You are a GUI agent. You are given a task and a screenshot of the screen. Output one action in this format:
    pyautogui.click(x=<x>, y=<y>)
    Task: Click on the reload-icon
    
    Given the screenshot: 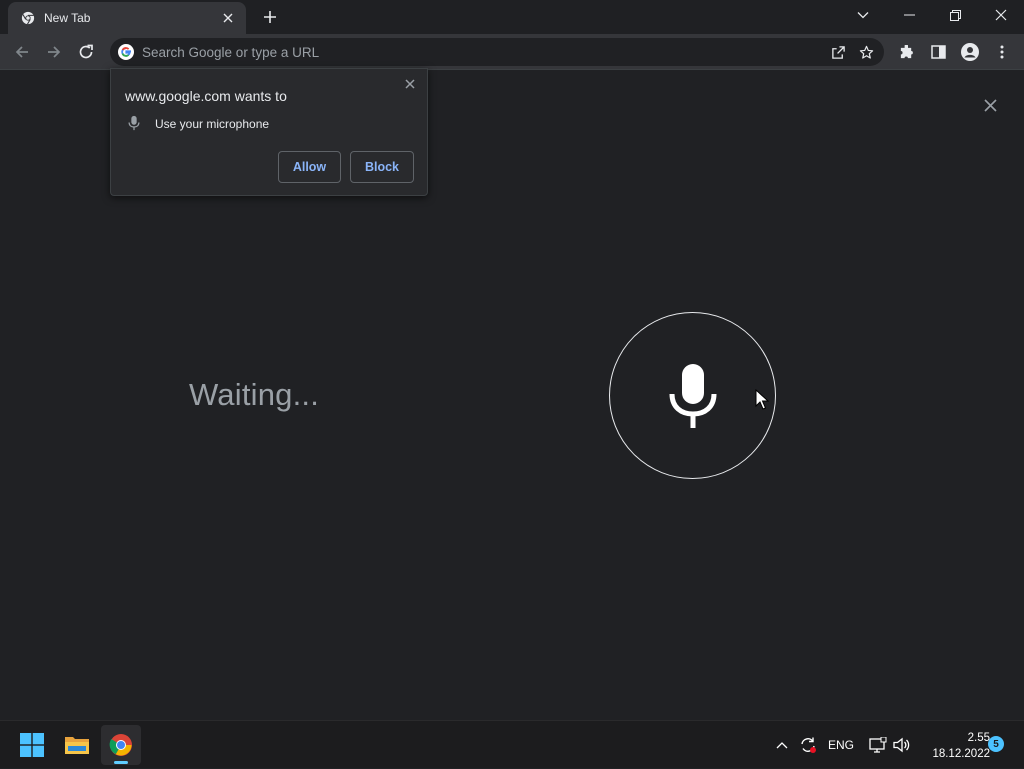 What is the action you would take?
    pyautogui.click(x=86, y=51)
    